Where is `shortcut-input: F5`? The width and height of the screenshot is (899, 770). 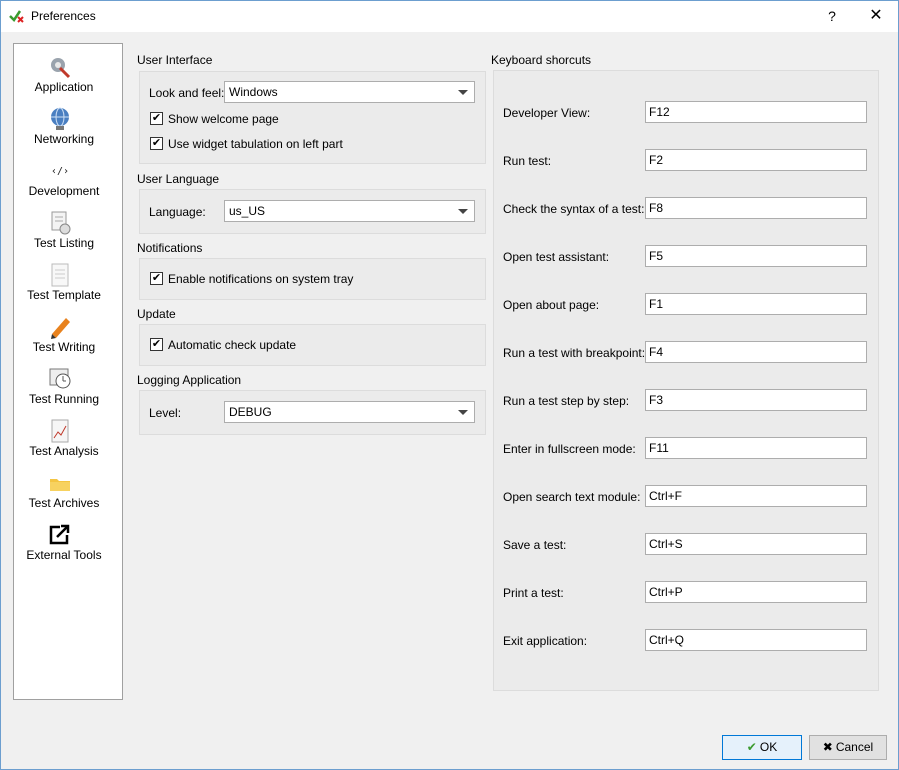 shortcut-input: F5 is located at coordinates (756, 256).